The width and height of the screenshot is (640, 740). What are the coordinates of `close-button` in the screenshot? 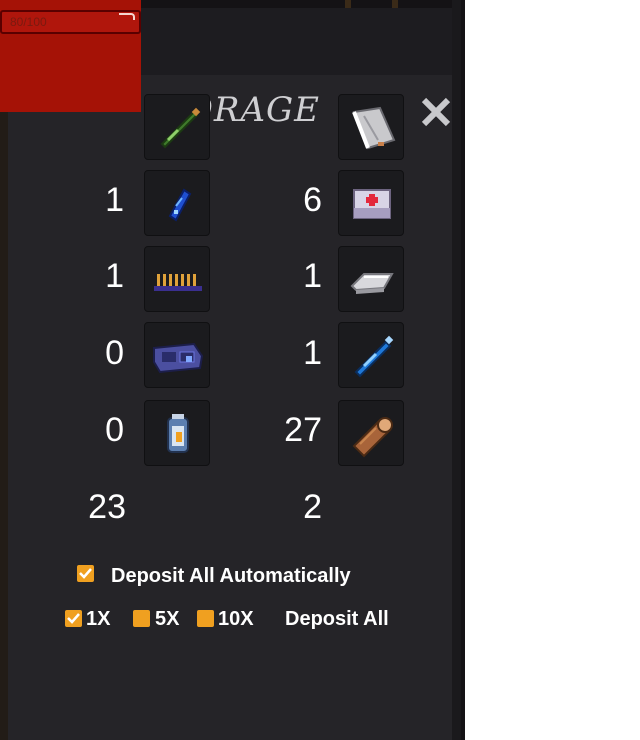 It's located at (436, 112).